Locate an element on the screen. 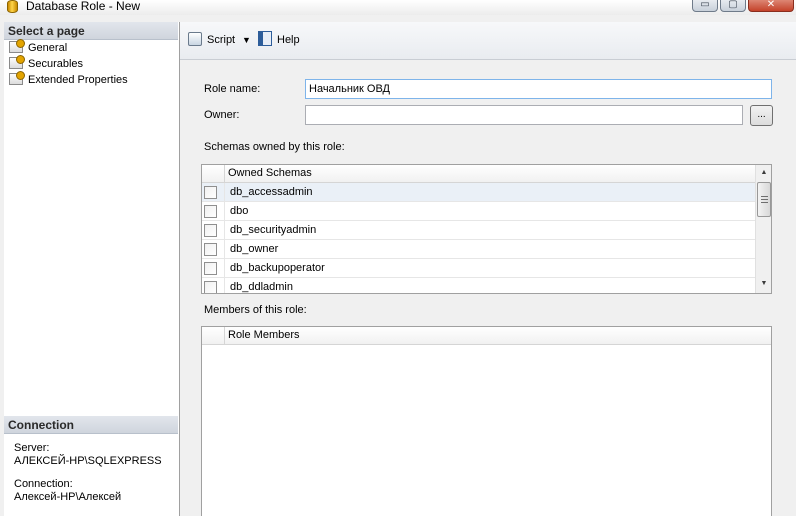 The image size is (796, 516). maximize-button: ▢ is located at coordinates (733, 6).